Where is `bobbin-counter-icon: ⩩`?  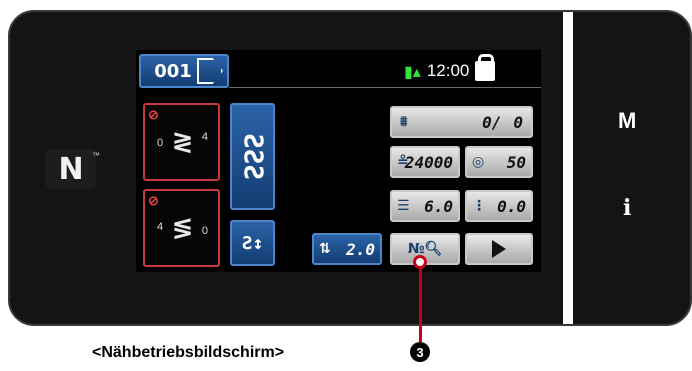
bobbin-counter-icon: ⩩ is located at coordinates (404, 122).